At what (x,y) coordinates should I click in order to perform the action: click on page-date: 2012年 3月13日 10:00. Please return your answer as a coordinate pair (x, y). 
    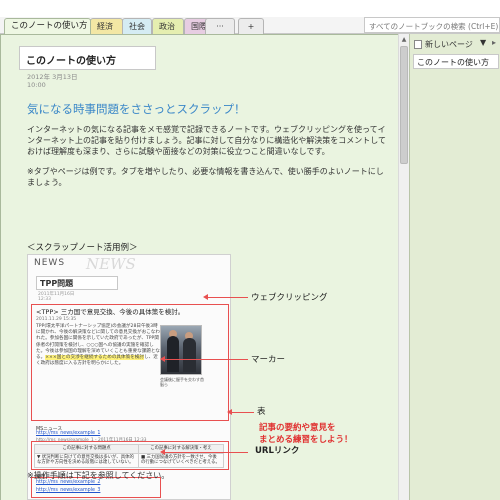
    Looking at the image, I should click on (52, 81).